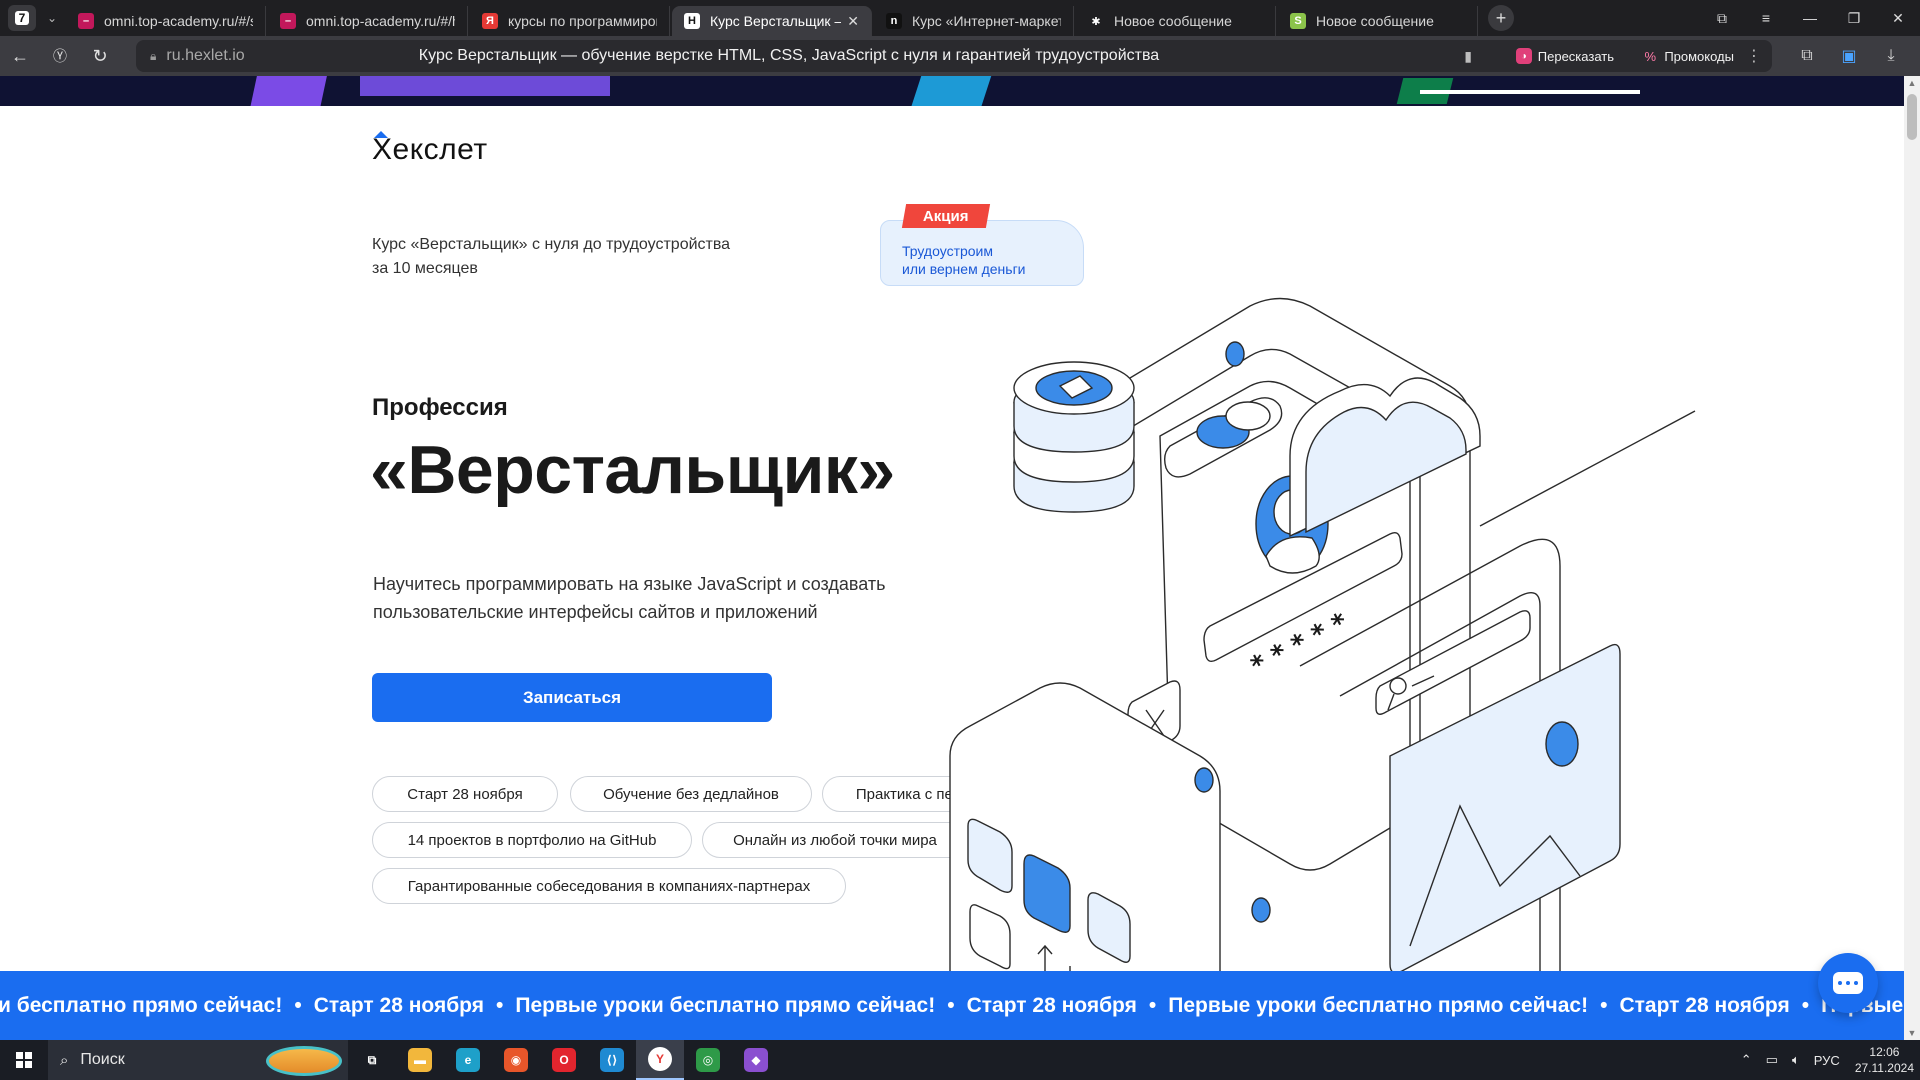 Image resolution: width=1920 pixels, height=1080 pixels. I want to click on browser-tab: – omni.top-academy.ru/#/s, so click(166, 21).